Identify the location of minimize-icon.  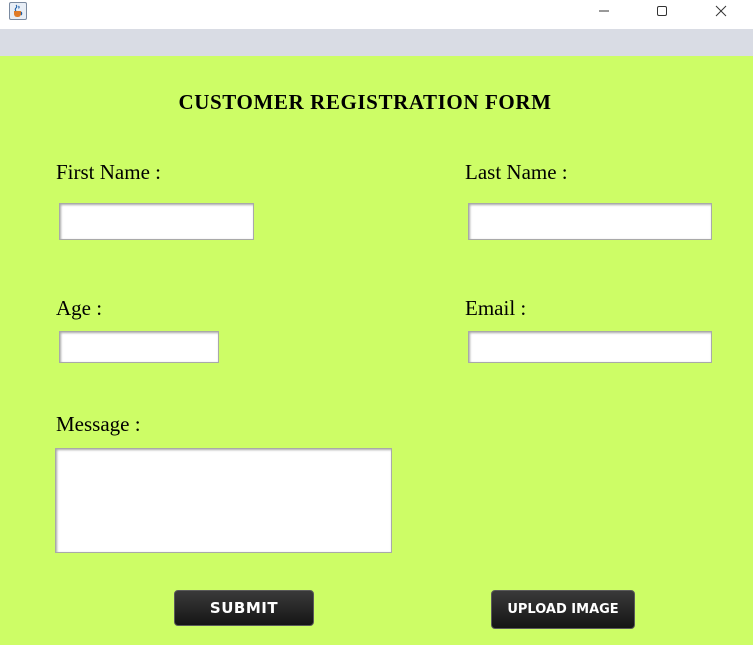
(604, 11).